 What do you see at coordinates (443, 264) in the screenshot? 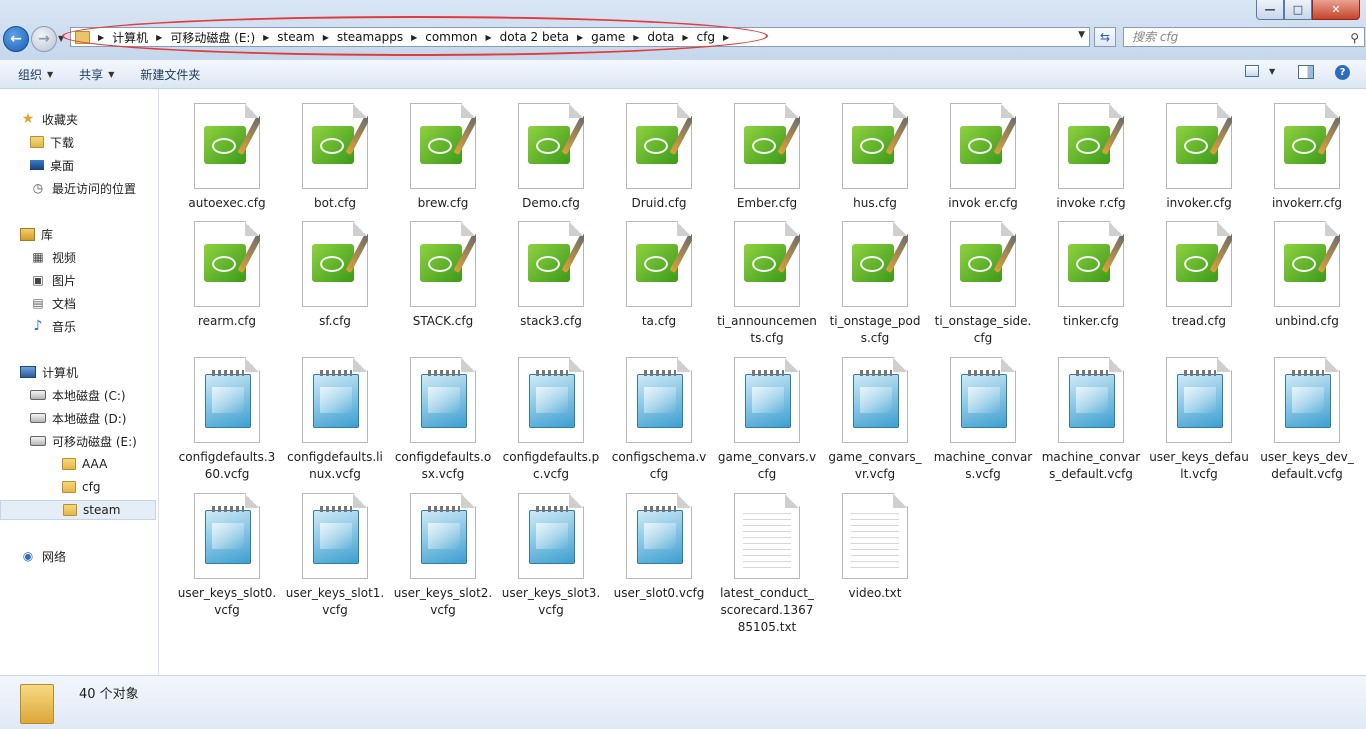
I see `cfg-file-icon` at bounding box center [443, 264].